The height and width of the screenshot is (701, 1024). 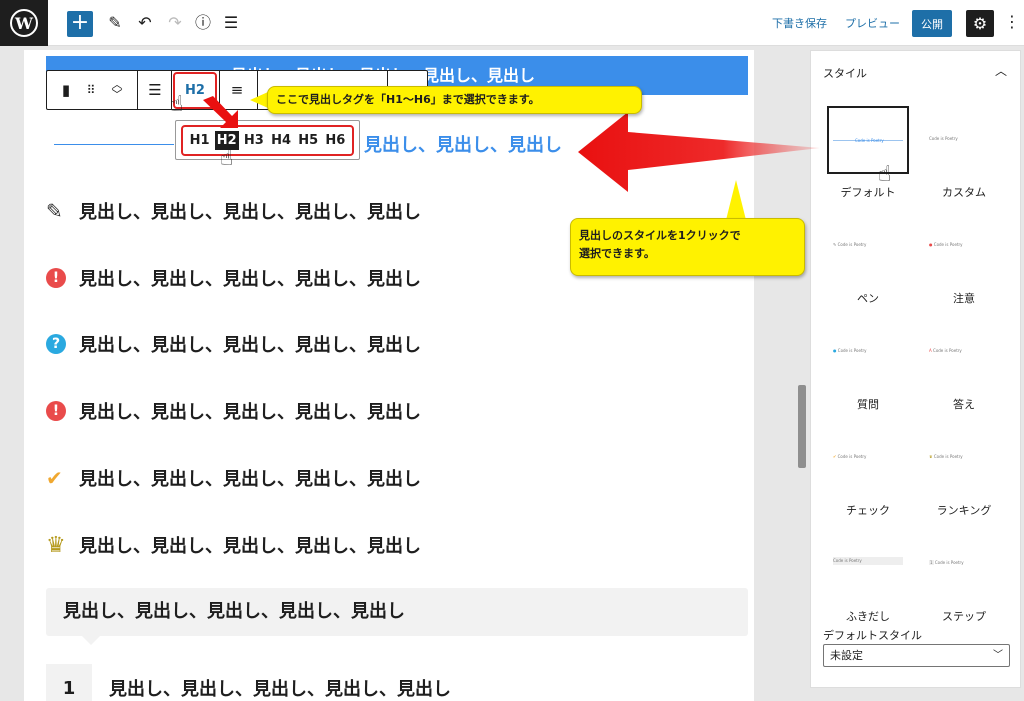 What do you see at coordinates (220, 112) in the screenshot?
I see `small-red-arrow` at bounding box center [220, 112].